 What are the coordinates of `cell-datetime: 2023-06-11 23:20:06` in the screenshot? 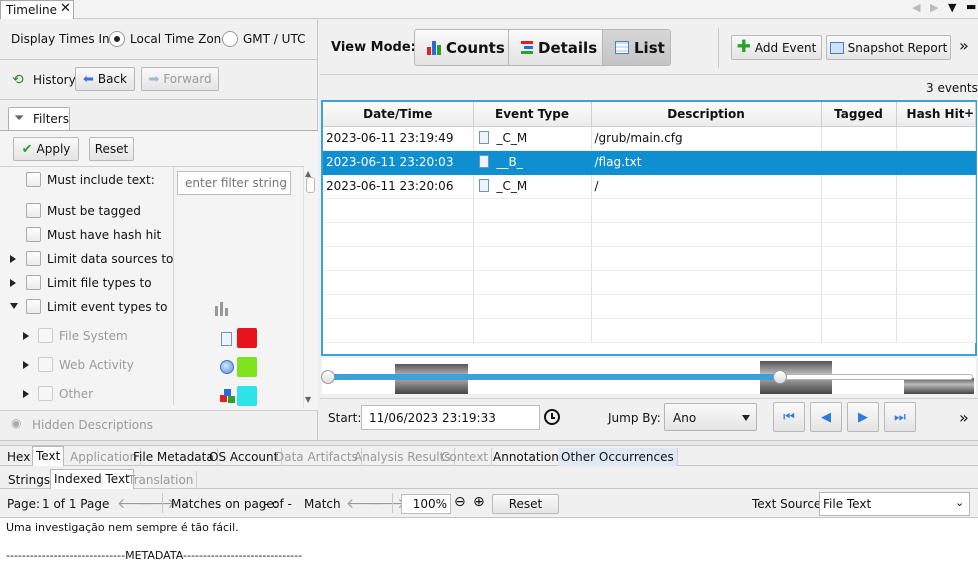 It's located at (398, 186).